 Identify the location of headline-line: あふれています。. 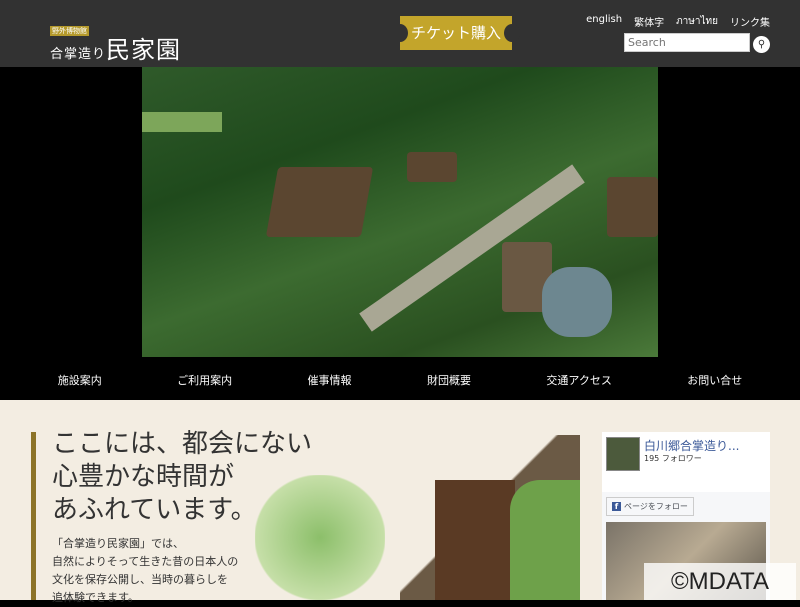
(154, 510).